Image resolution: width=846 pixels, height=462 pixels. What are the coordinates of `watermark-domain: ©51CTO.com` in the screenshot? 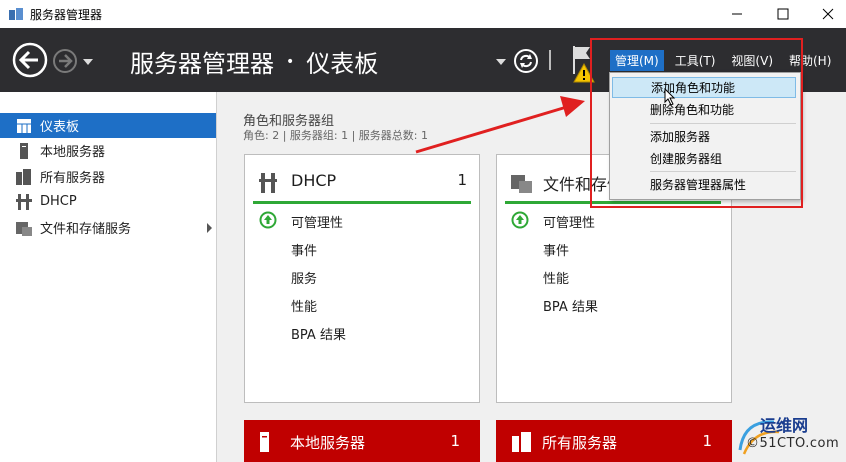 It's located at (793, 443).